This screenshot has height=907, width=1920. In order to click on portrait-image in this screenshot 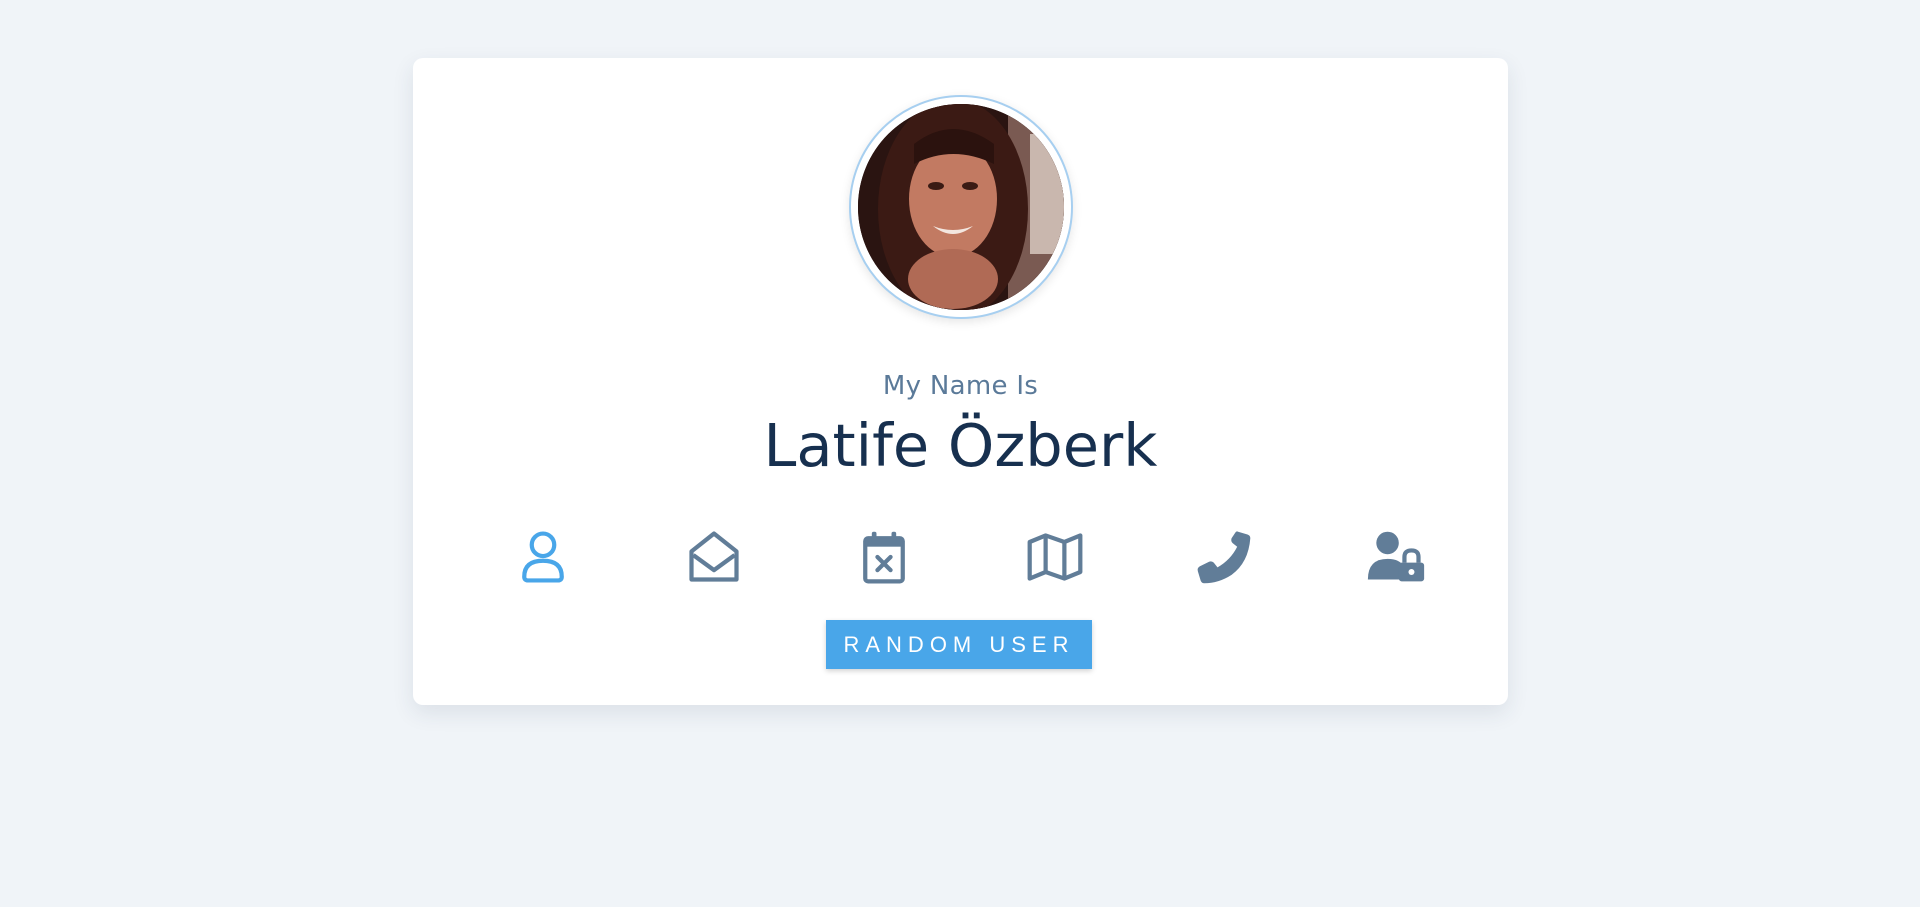, I will do `click(961, 207)`.